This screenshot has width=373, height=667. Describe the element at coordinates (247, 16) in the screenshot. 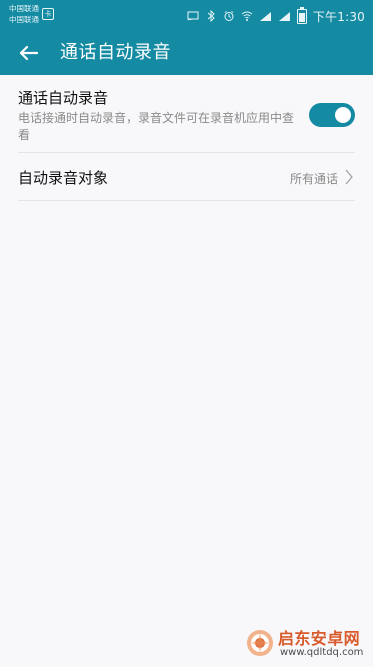

I see `wifi-icon` at that location.